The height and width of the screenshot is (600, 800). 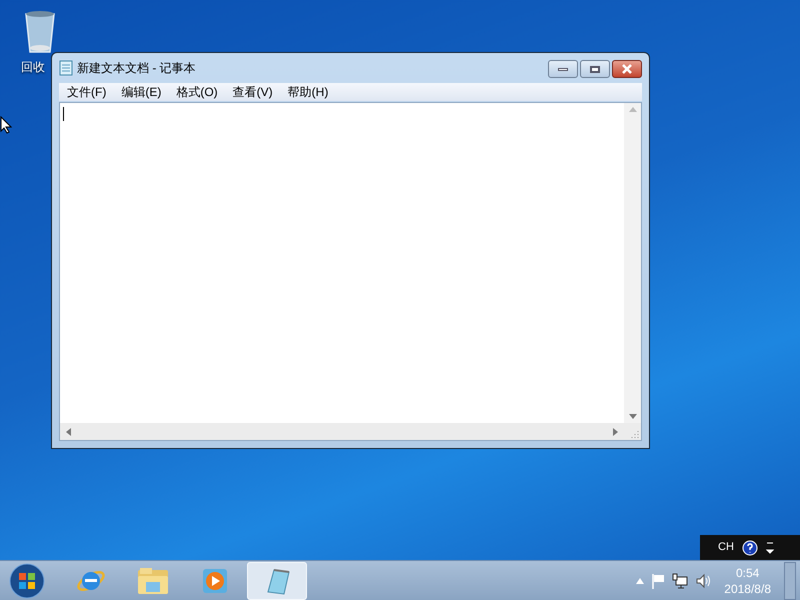 I want to click on language-bar: CH, so click(x=750, y=547).